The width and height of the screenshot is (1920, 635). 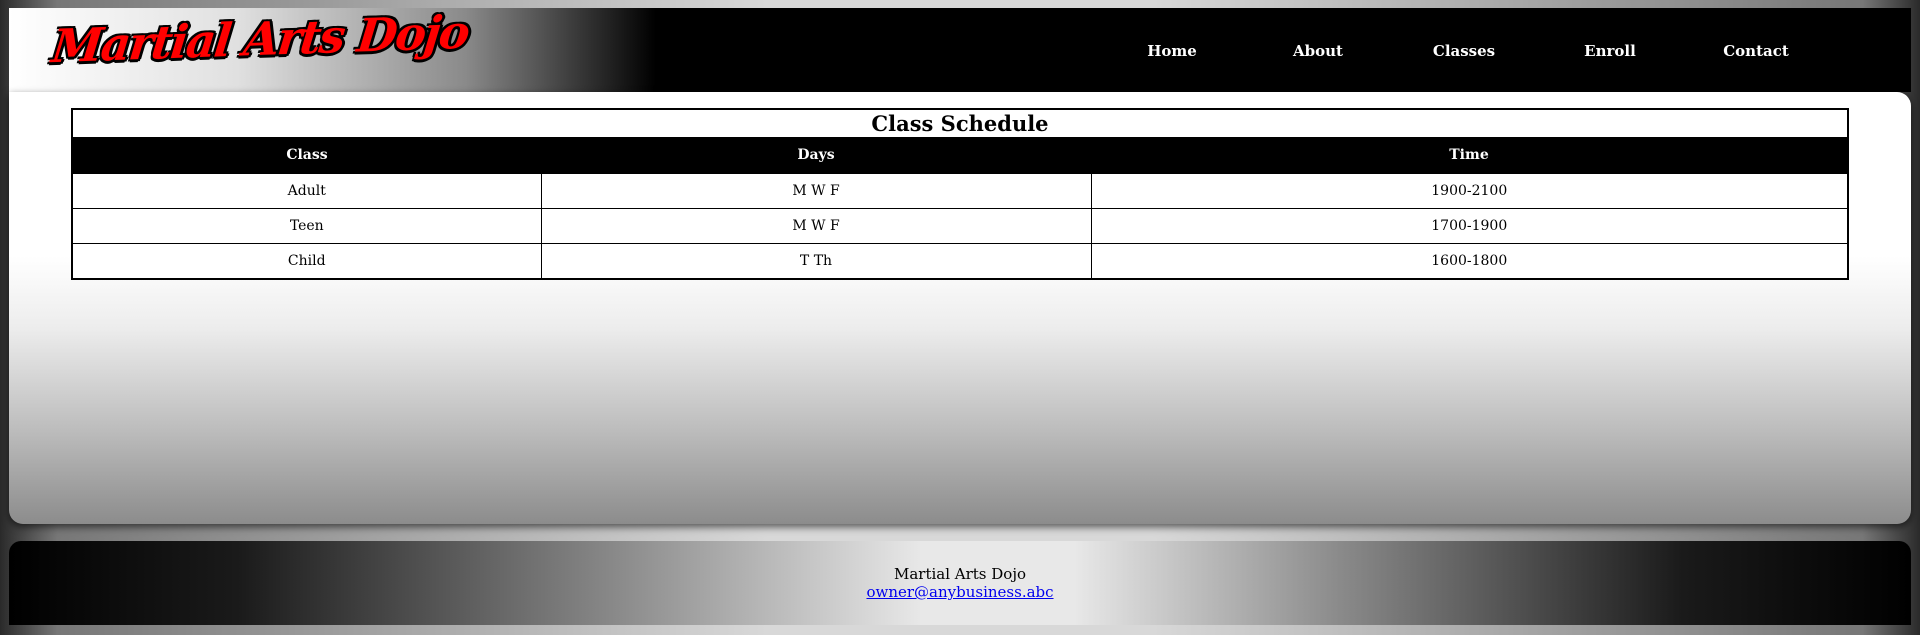 I want to click on bottom-strip, so click(x=960, y=630).